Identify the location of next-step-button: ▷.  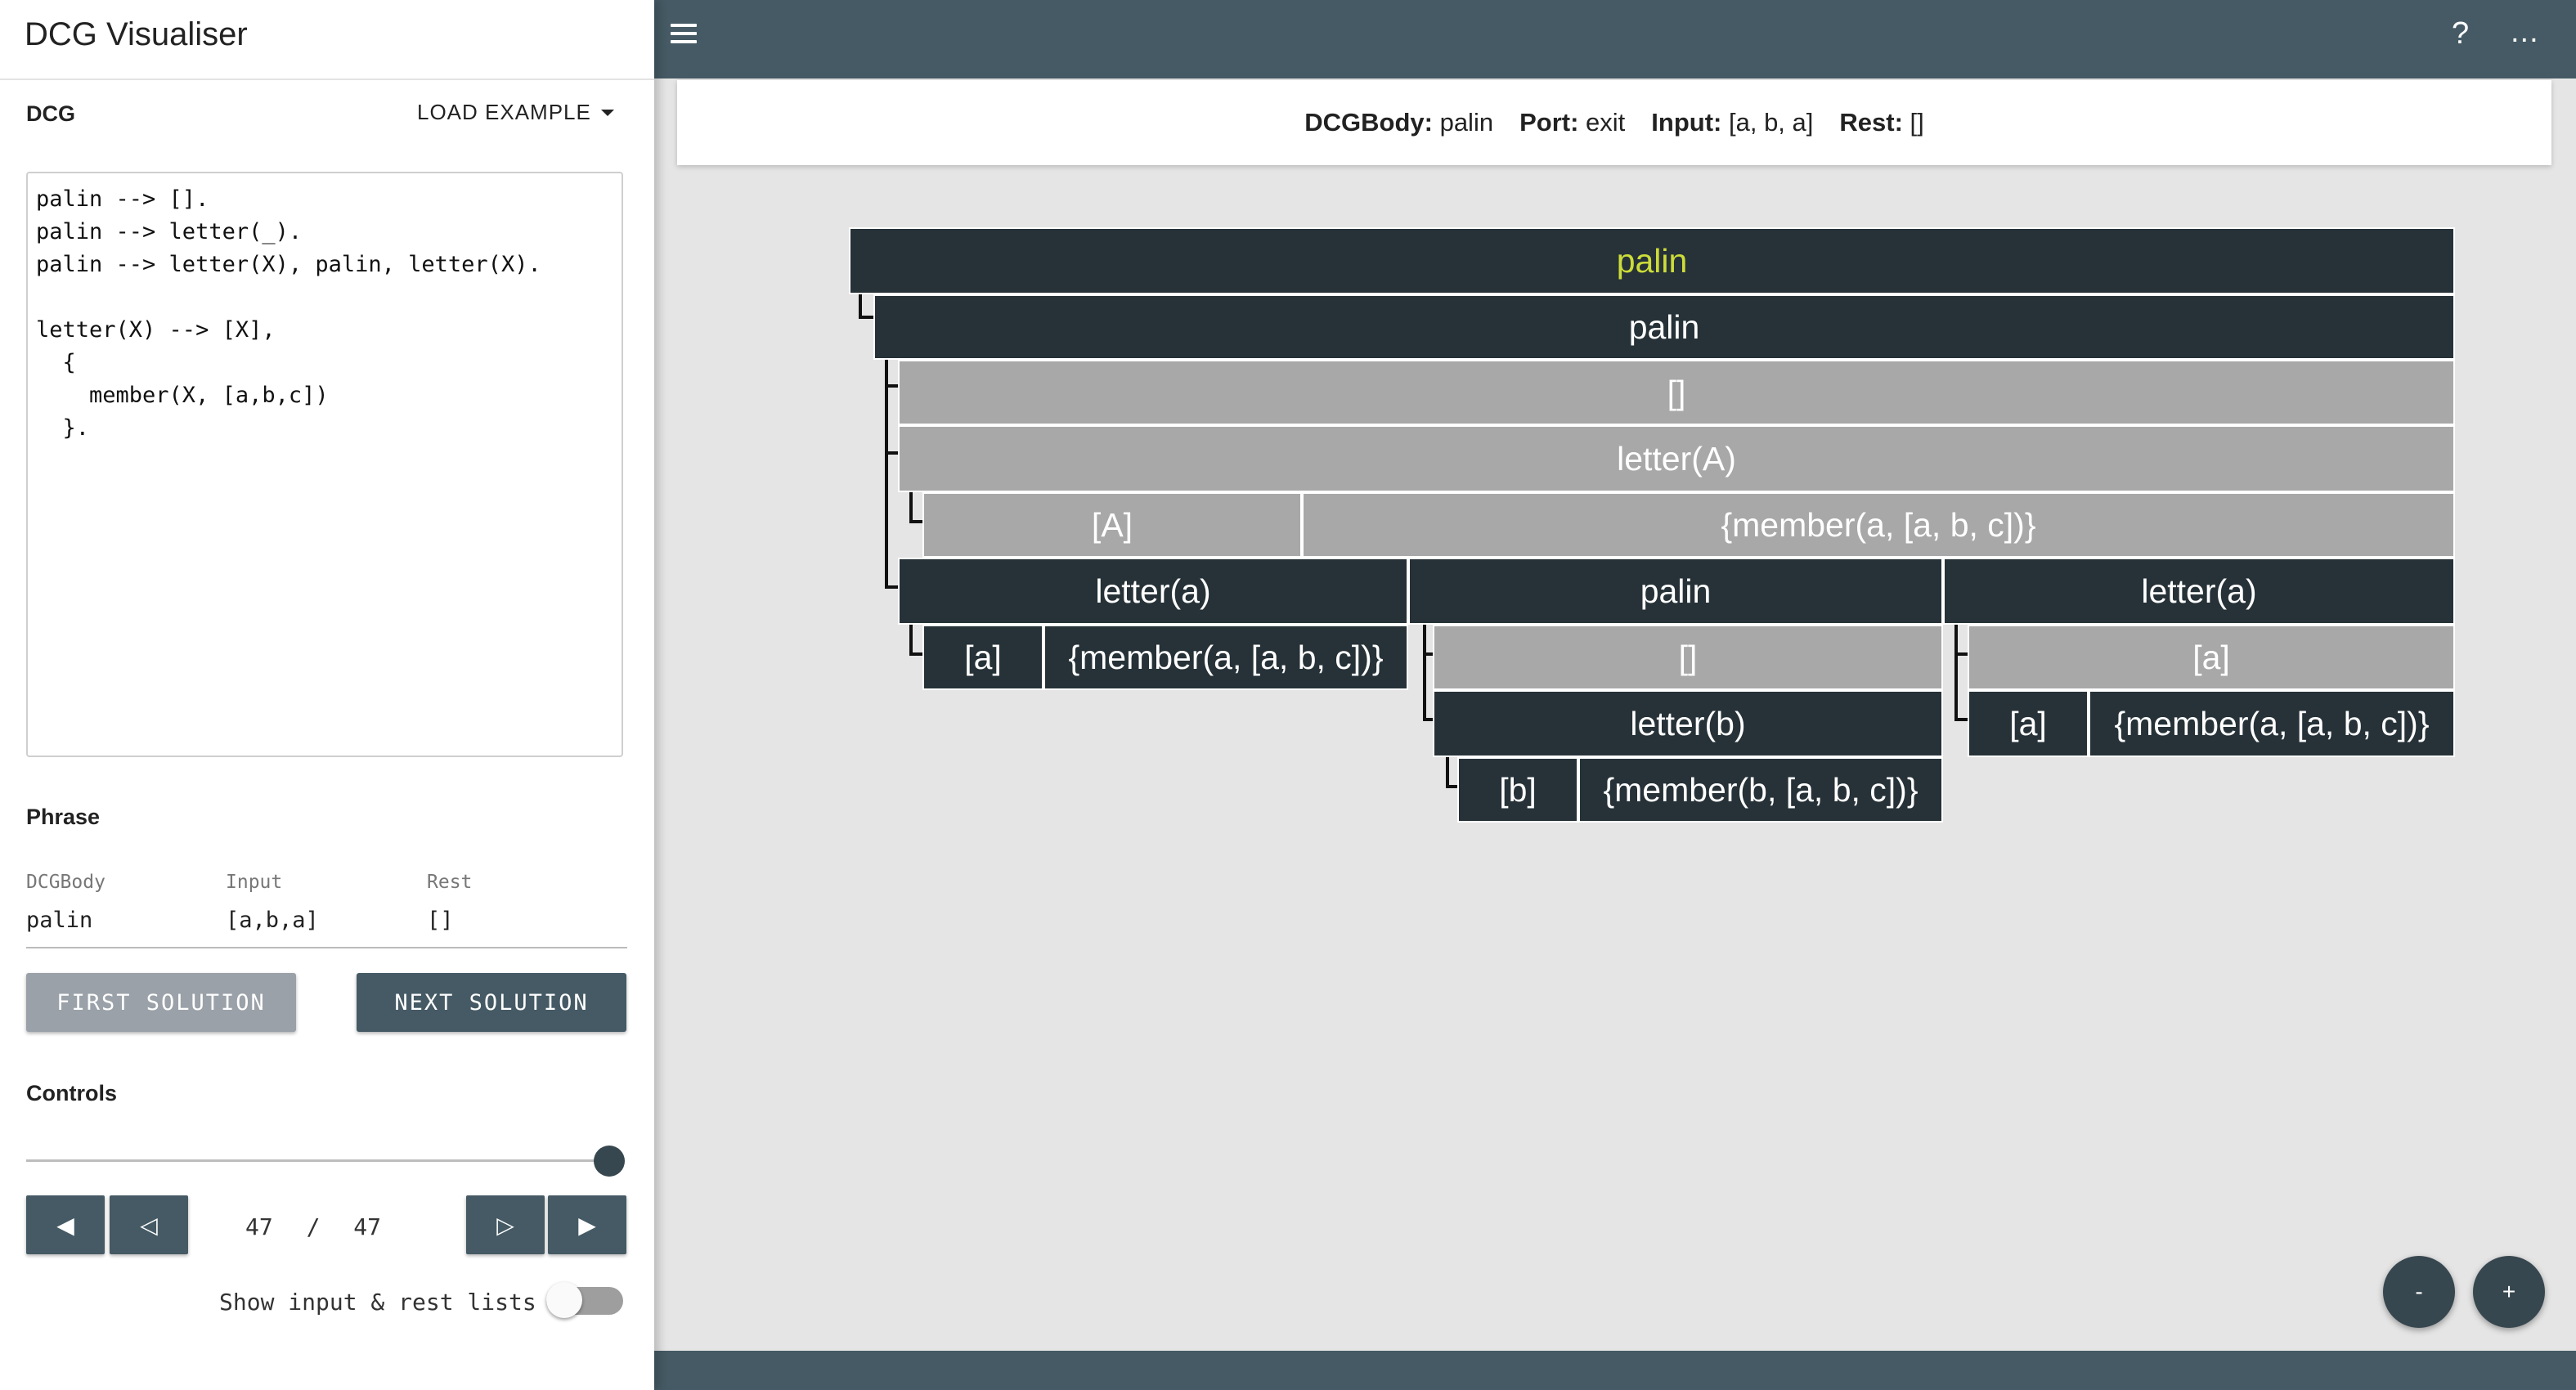
(506, 1224).